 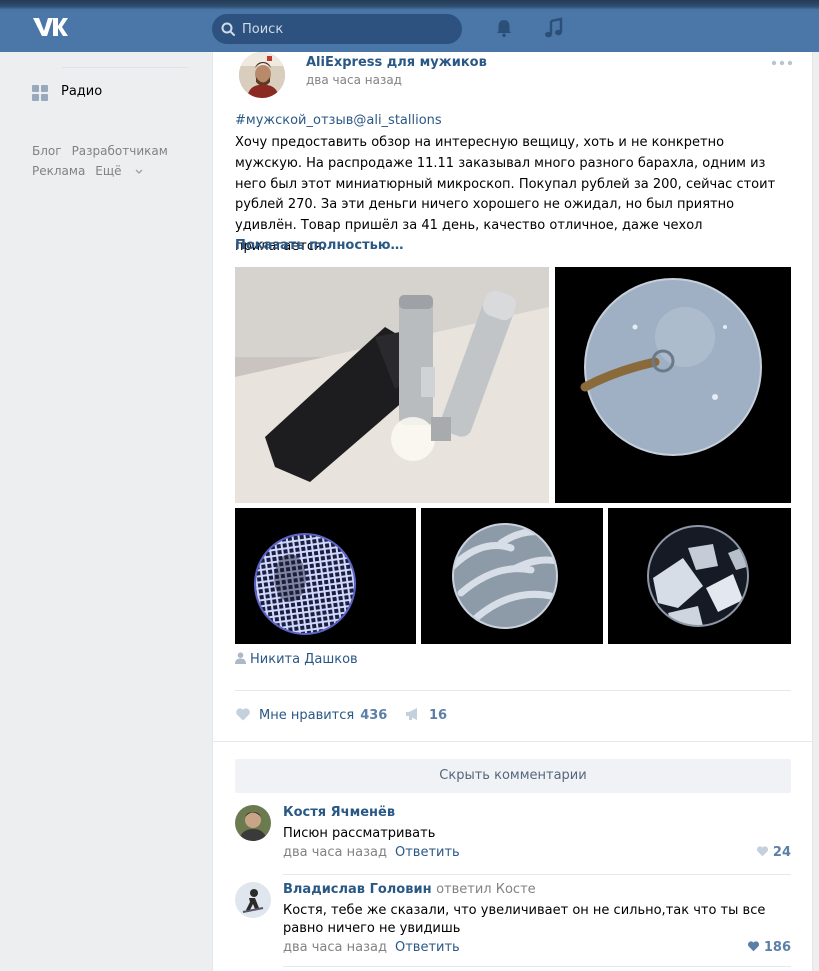 I want to click on like-button: Мне нравится 436, so click(x=311, y=715).